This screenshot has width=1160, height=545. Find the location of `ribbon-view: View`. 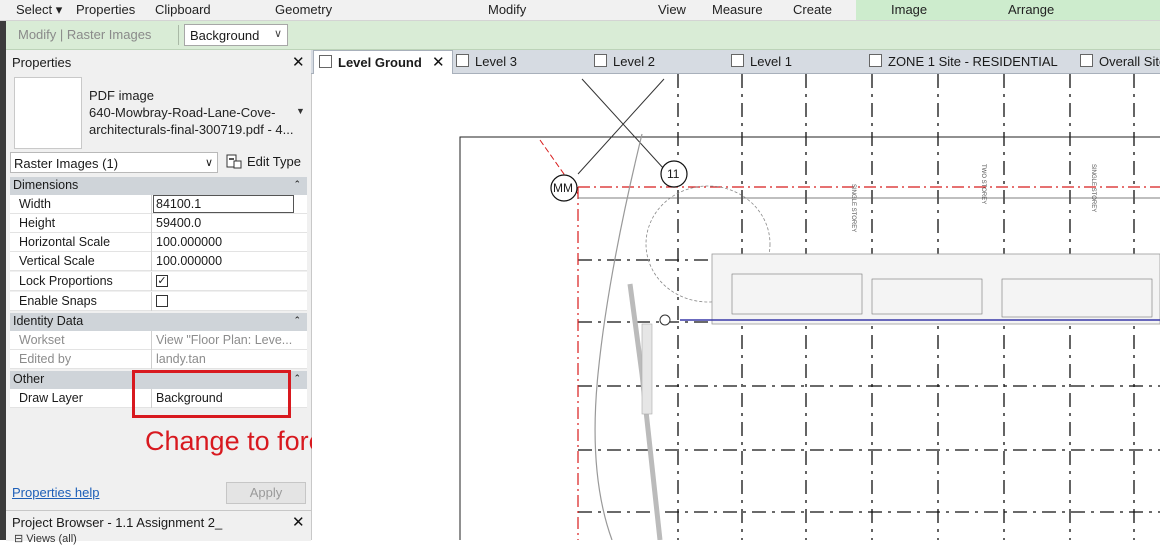

ribbon-view: View is located at coordinates (672, 9).